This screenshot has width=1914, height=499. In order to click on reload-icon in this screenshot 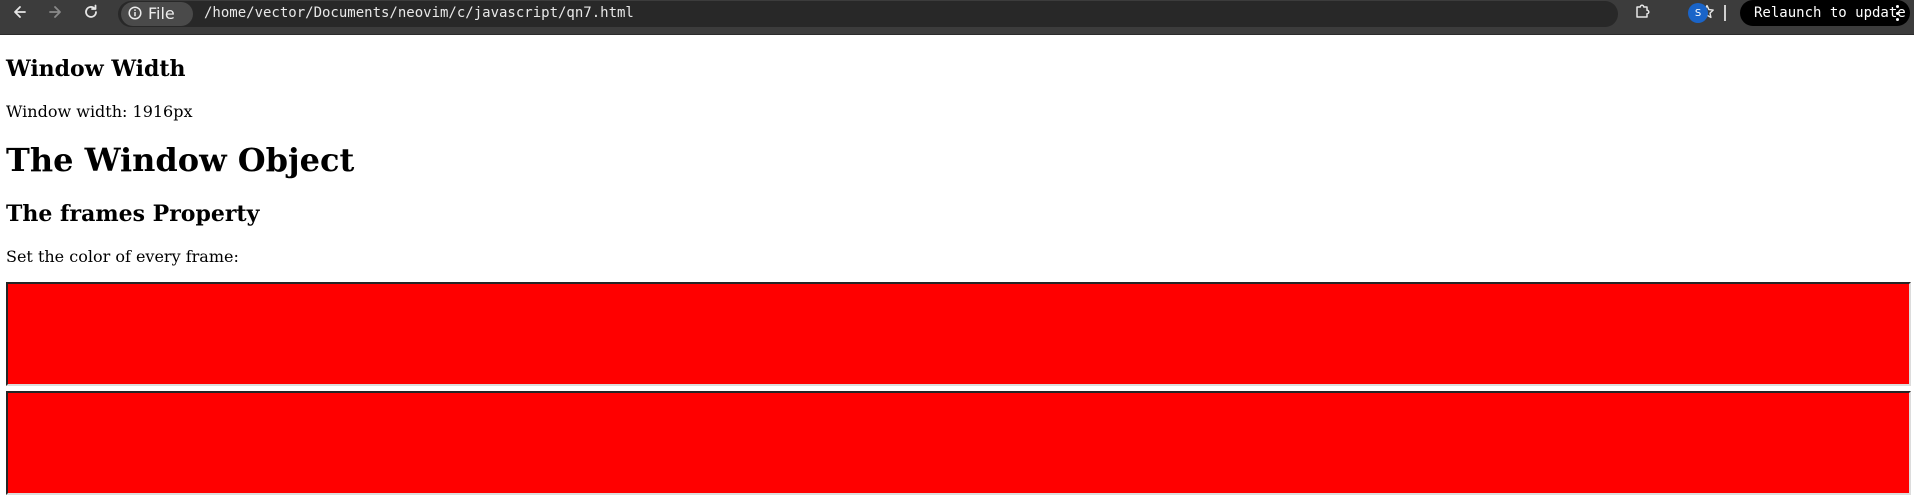, I will do `click(91, 12)`.